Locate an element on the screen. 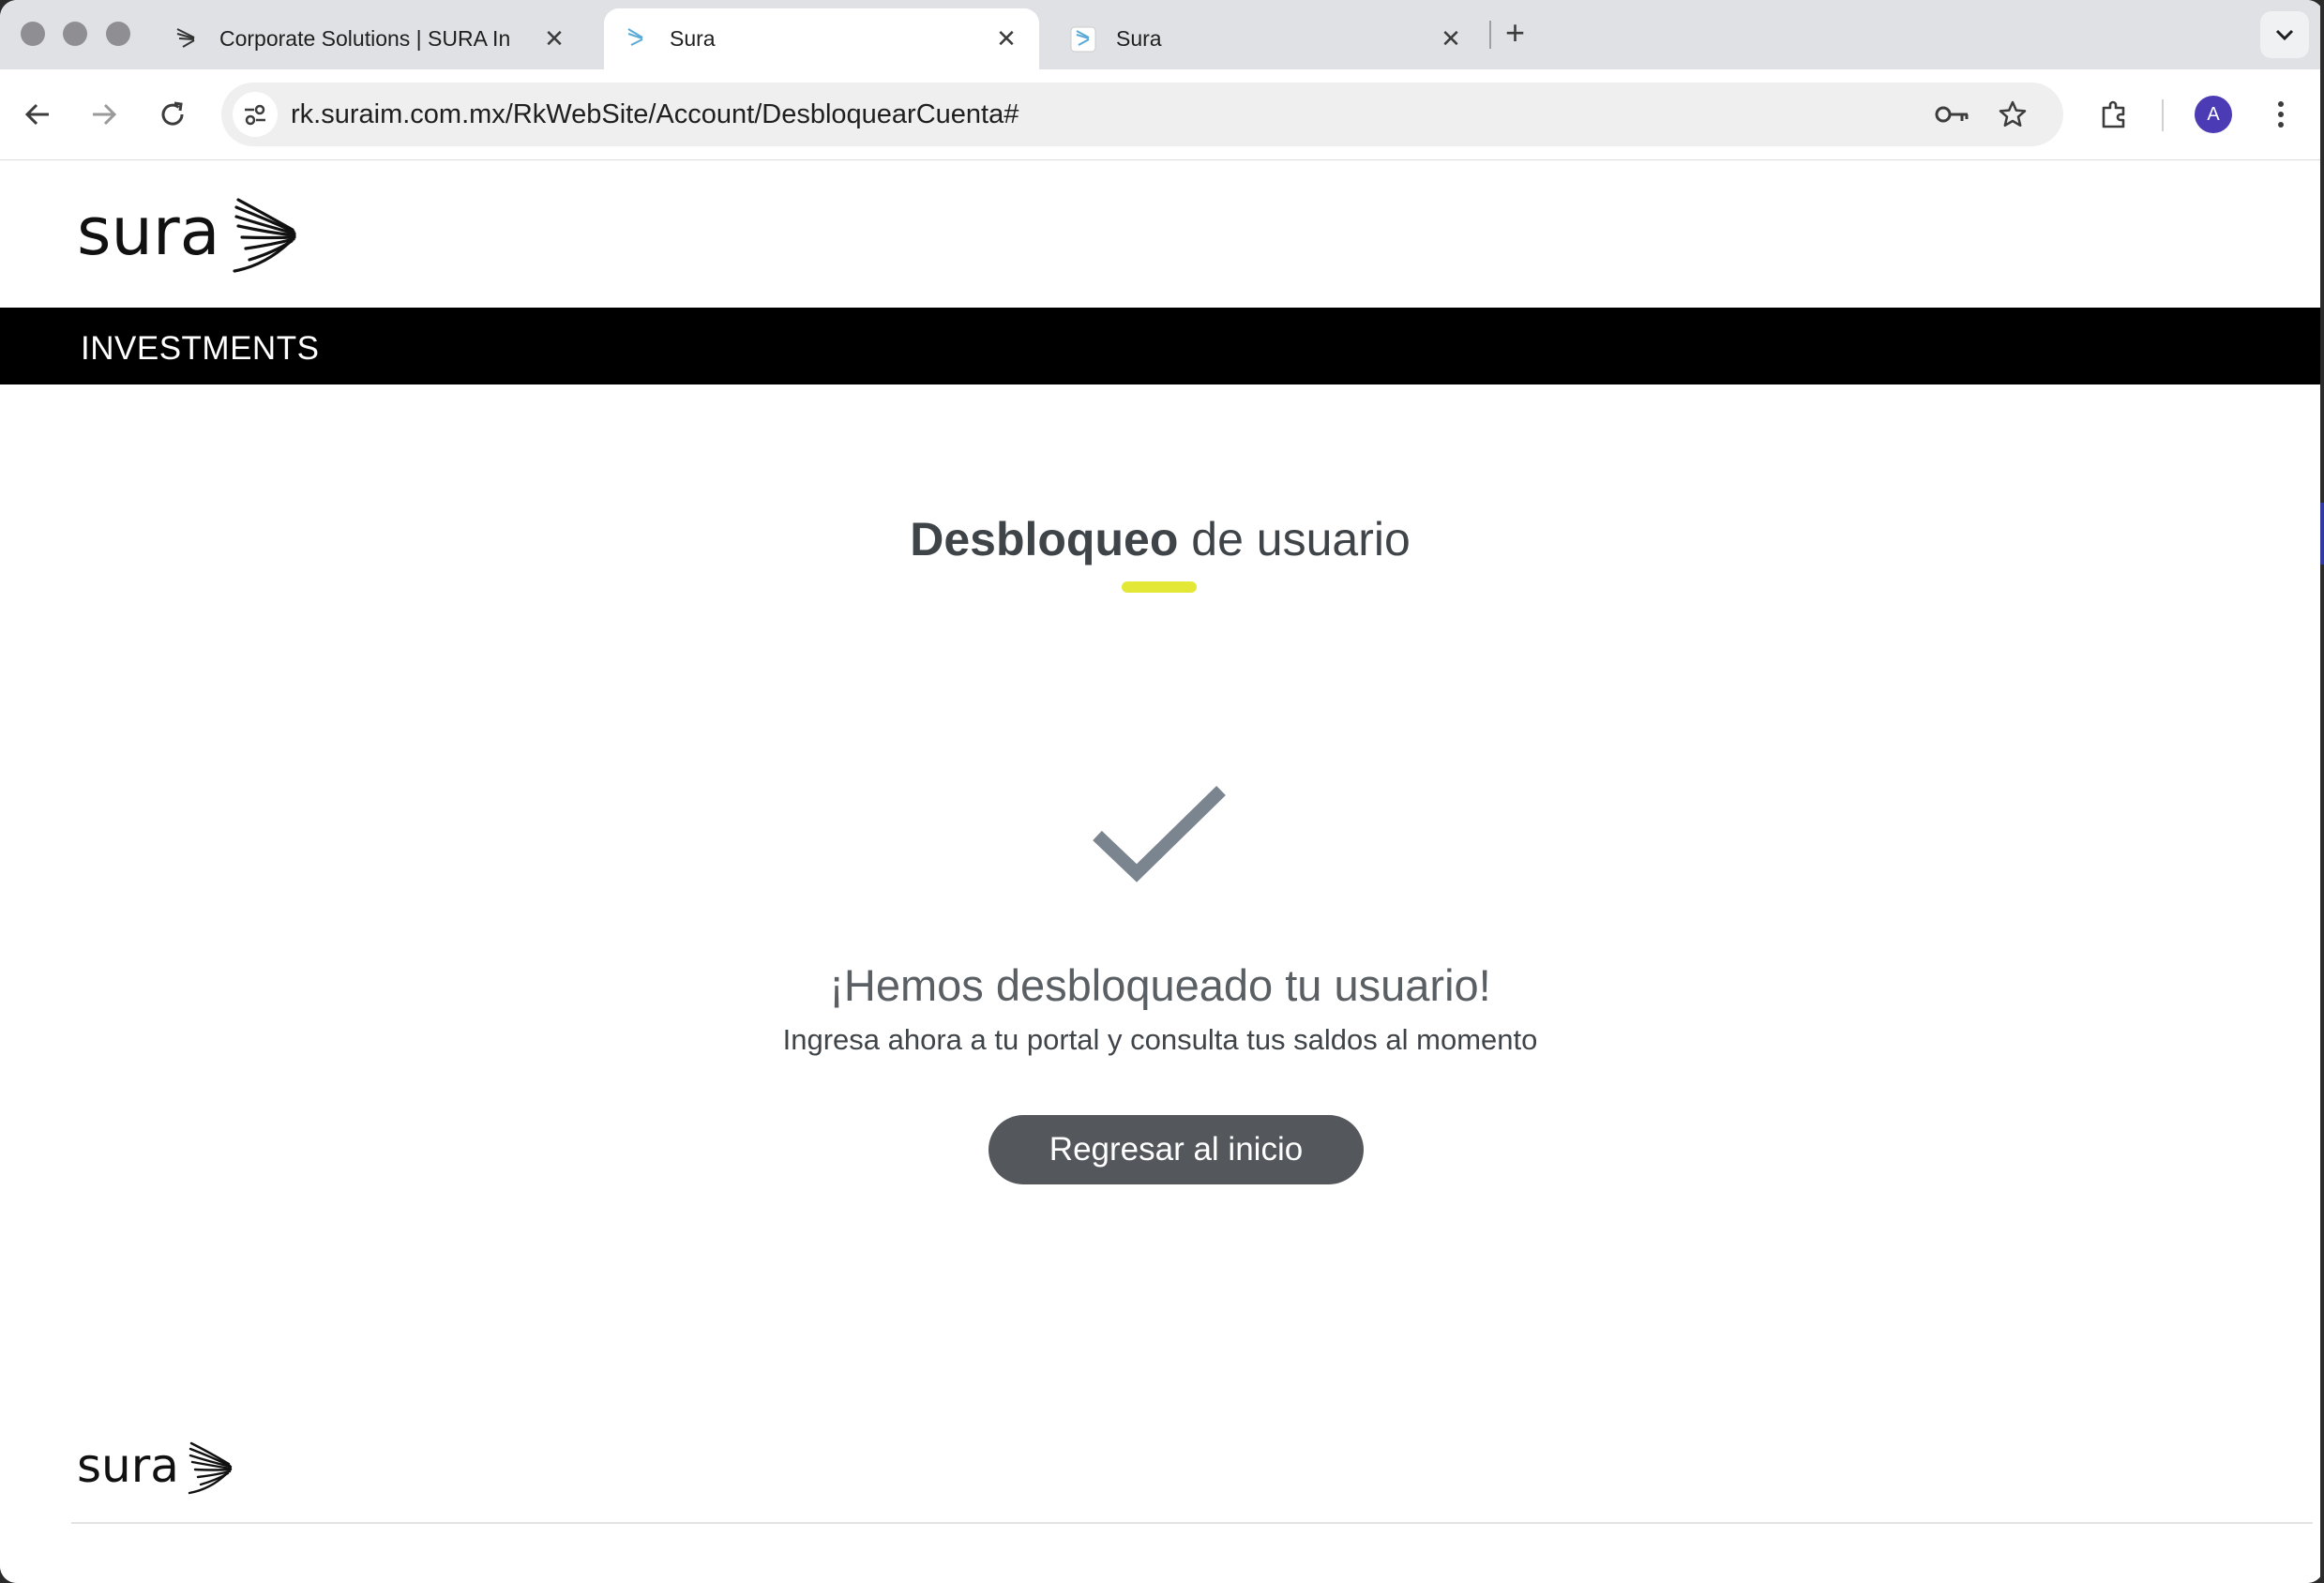 The image size is (2324, 1583). kebab-menu-icon is located at coordinates (2281, 115).